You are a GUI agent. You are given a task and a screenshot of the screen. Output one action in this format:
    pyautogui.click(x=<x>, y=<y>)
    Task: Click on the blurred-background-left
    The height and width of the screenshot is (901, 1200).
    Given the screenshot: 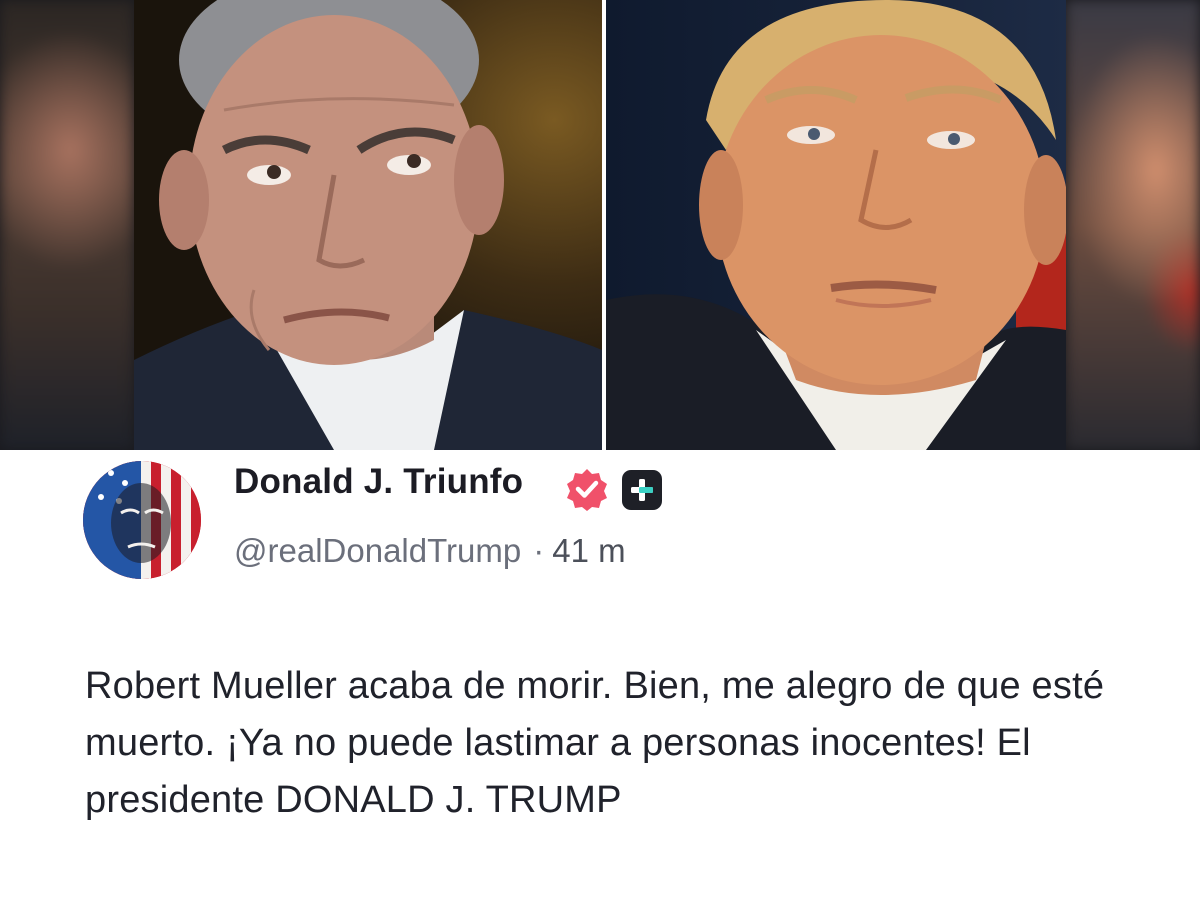 What is the action you would take?
    pyautogui.click(x=67, y=225)
    